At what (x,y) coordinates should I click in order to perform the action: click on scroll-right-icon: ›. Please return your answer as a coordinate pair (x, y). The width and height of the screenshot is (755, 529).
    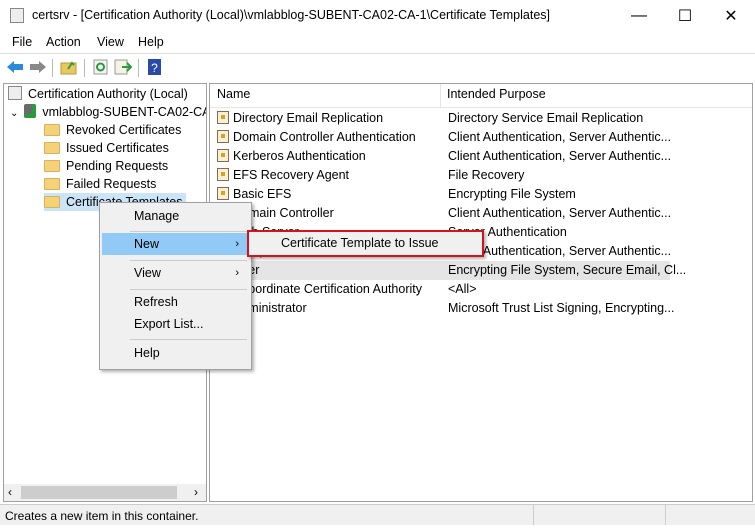
    Looking at the image, I should click on (196, 492).